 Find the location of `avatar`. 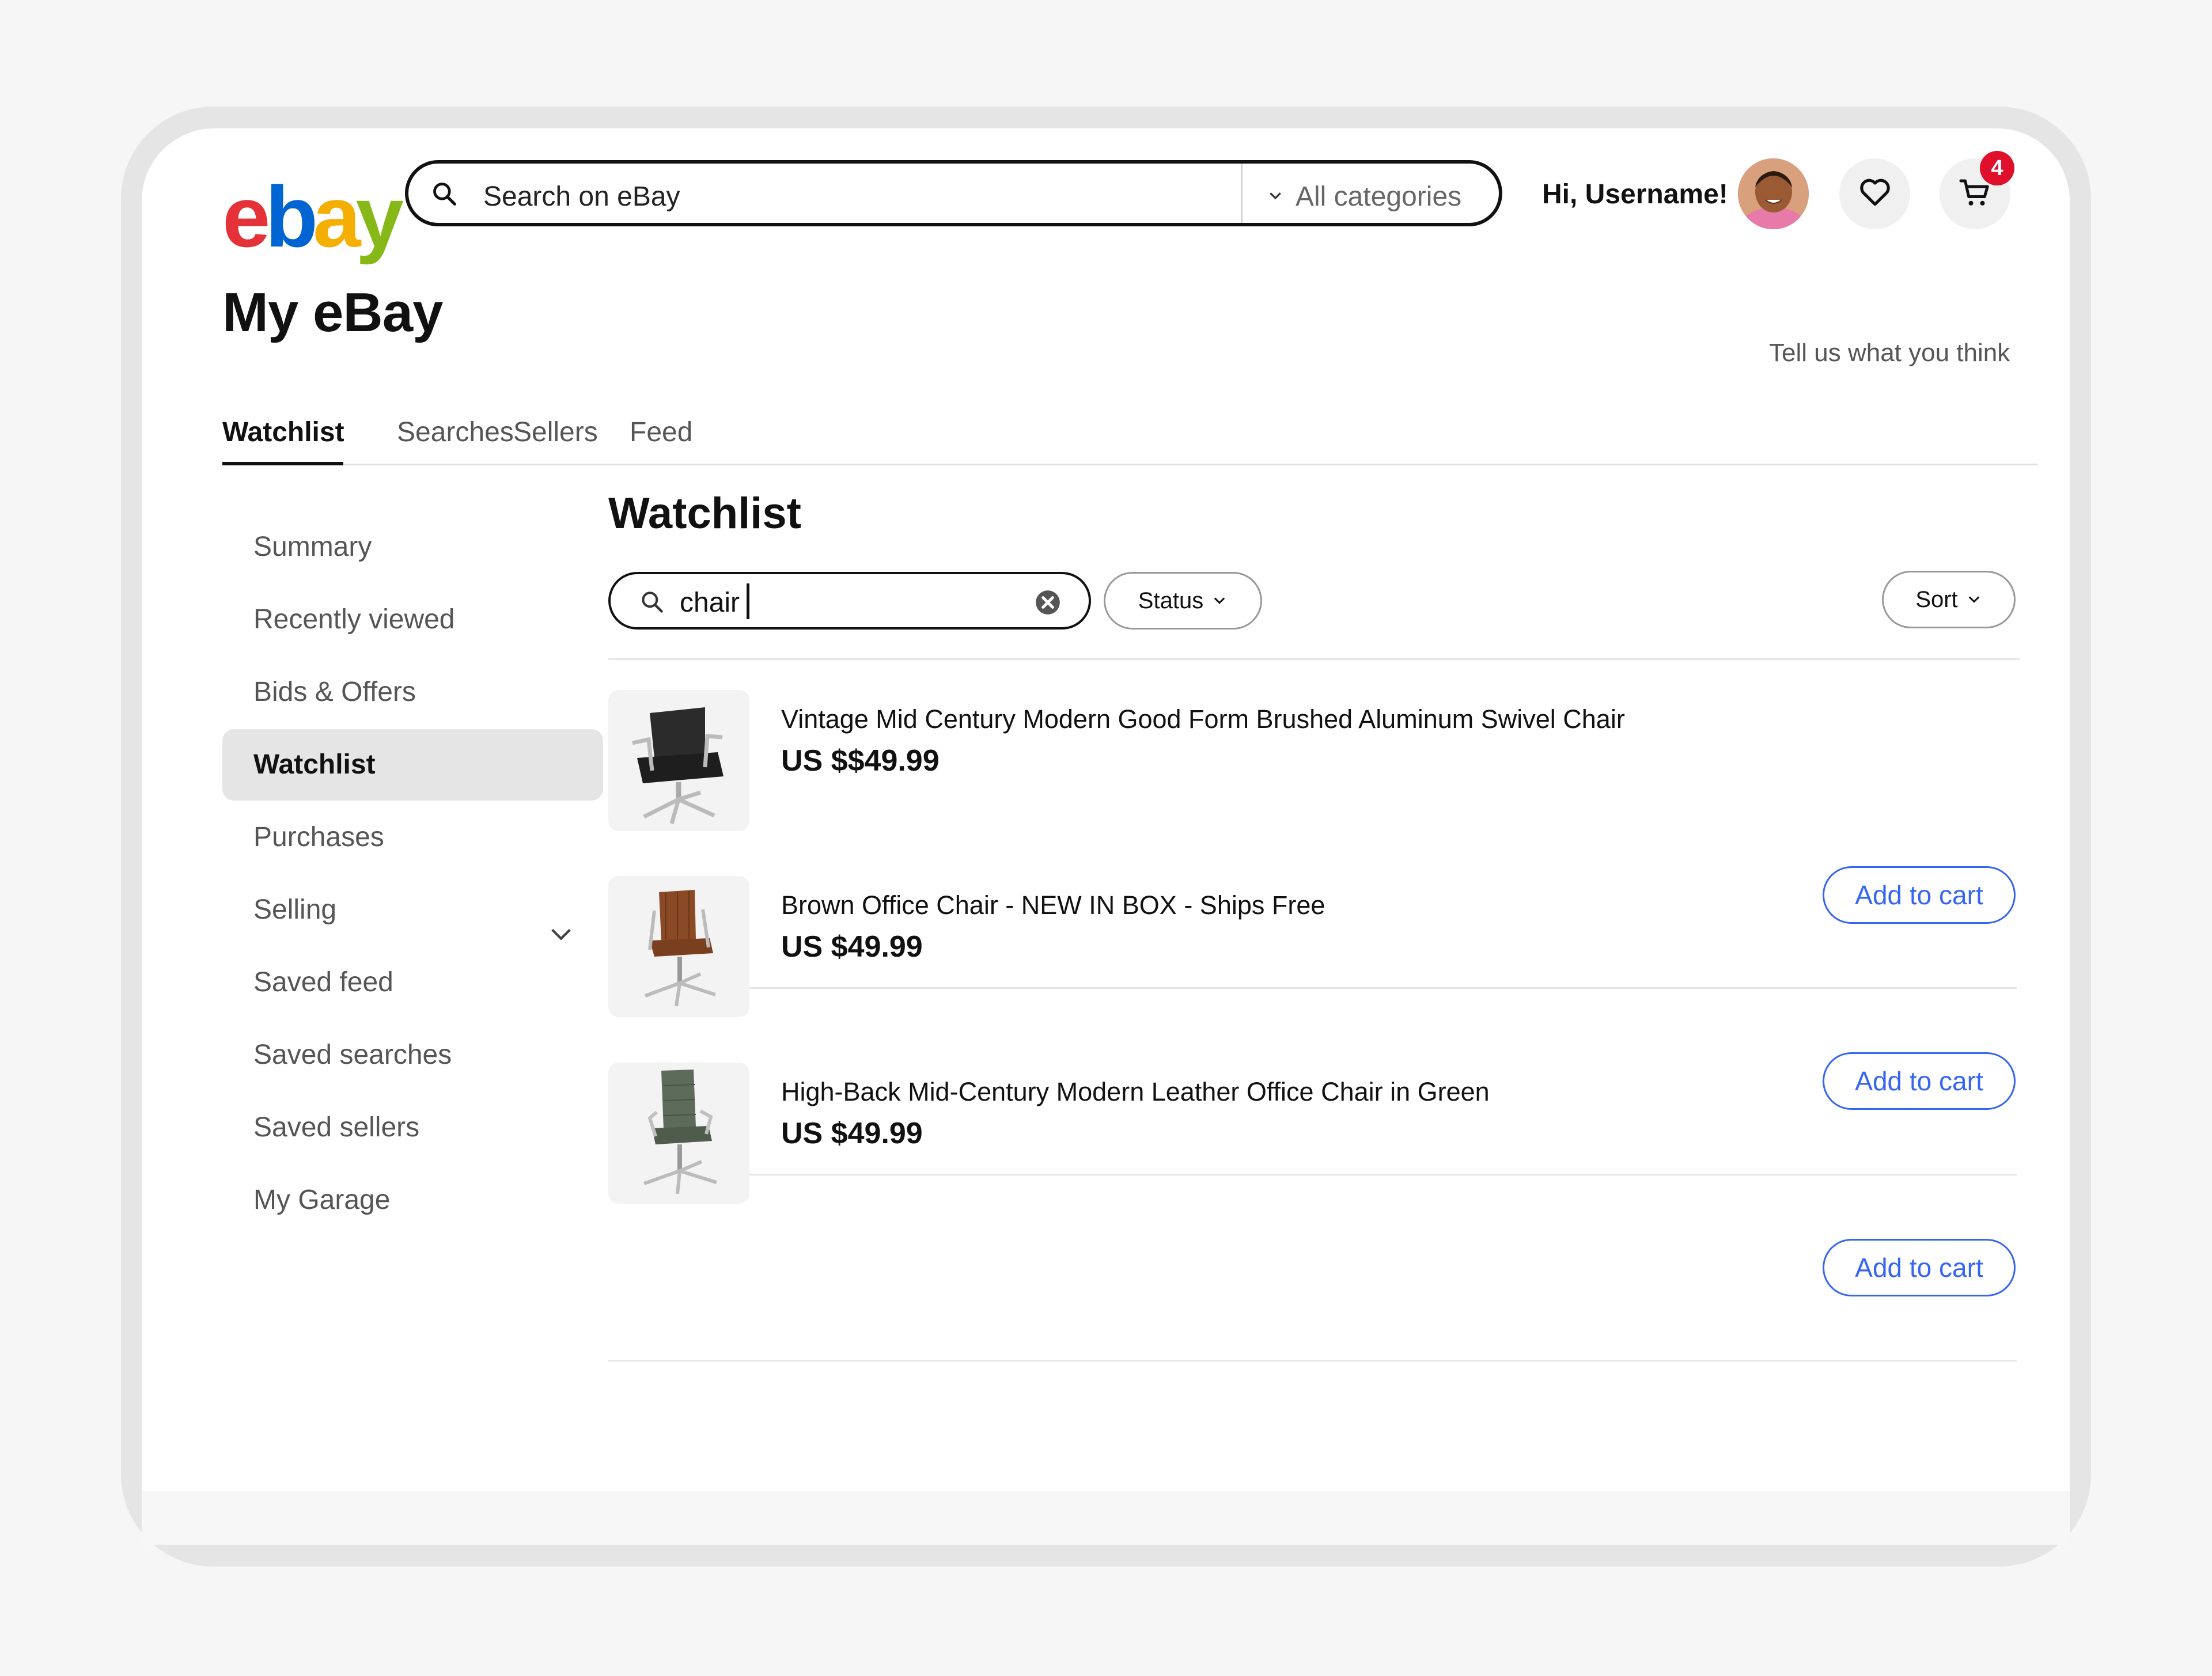

avatar is located at coordinates (1773, 193).